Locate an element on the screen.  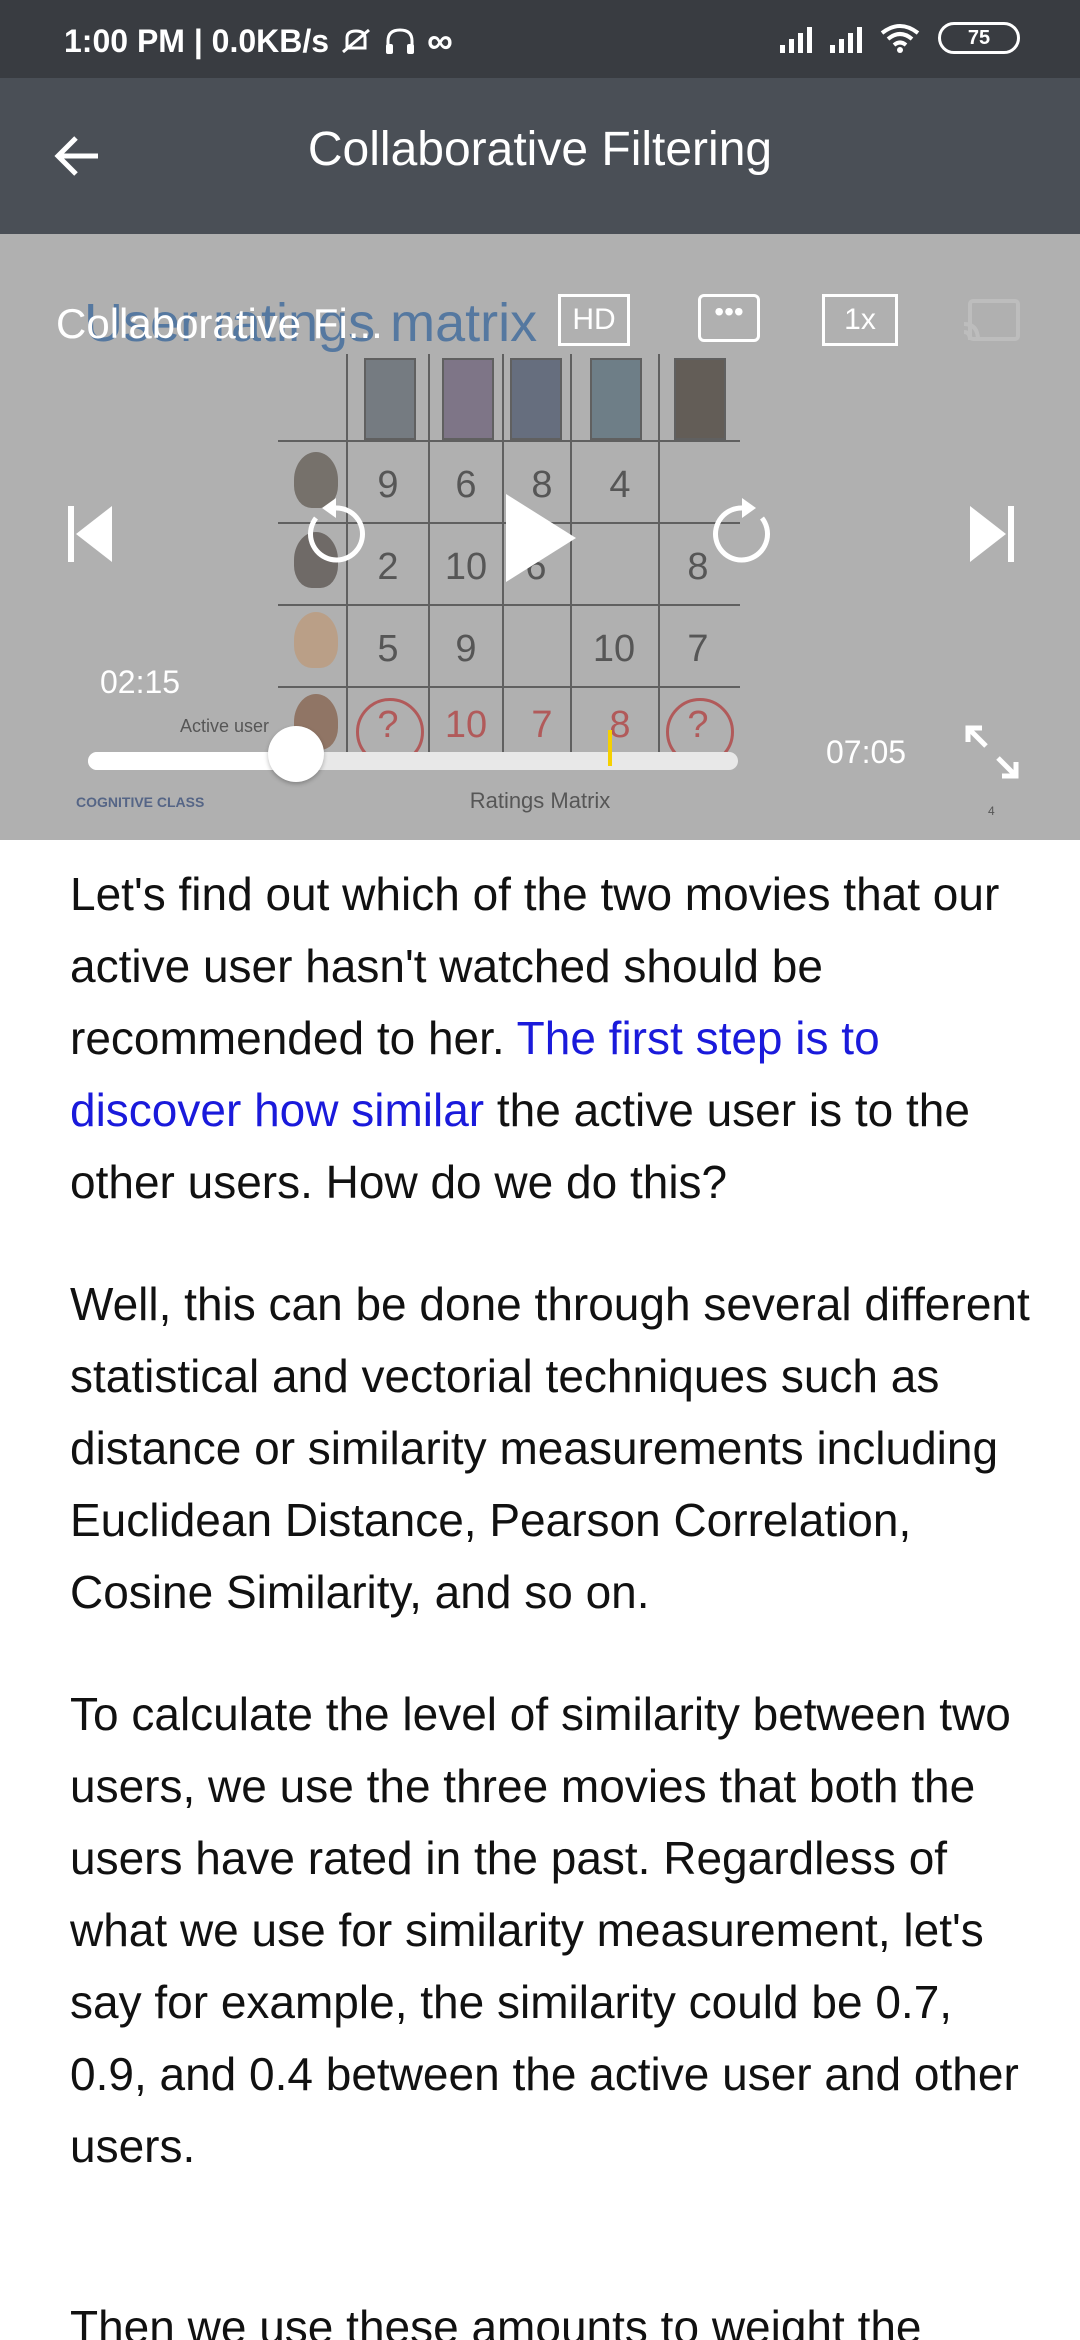
headset-icon is located at coordinates (400, 41).